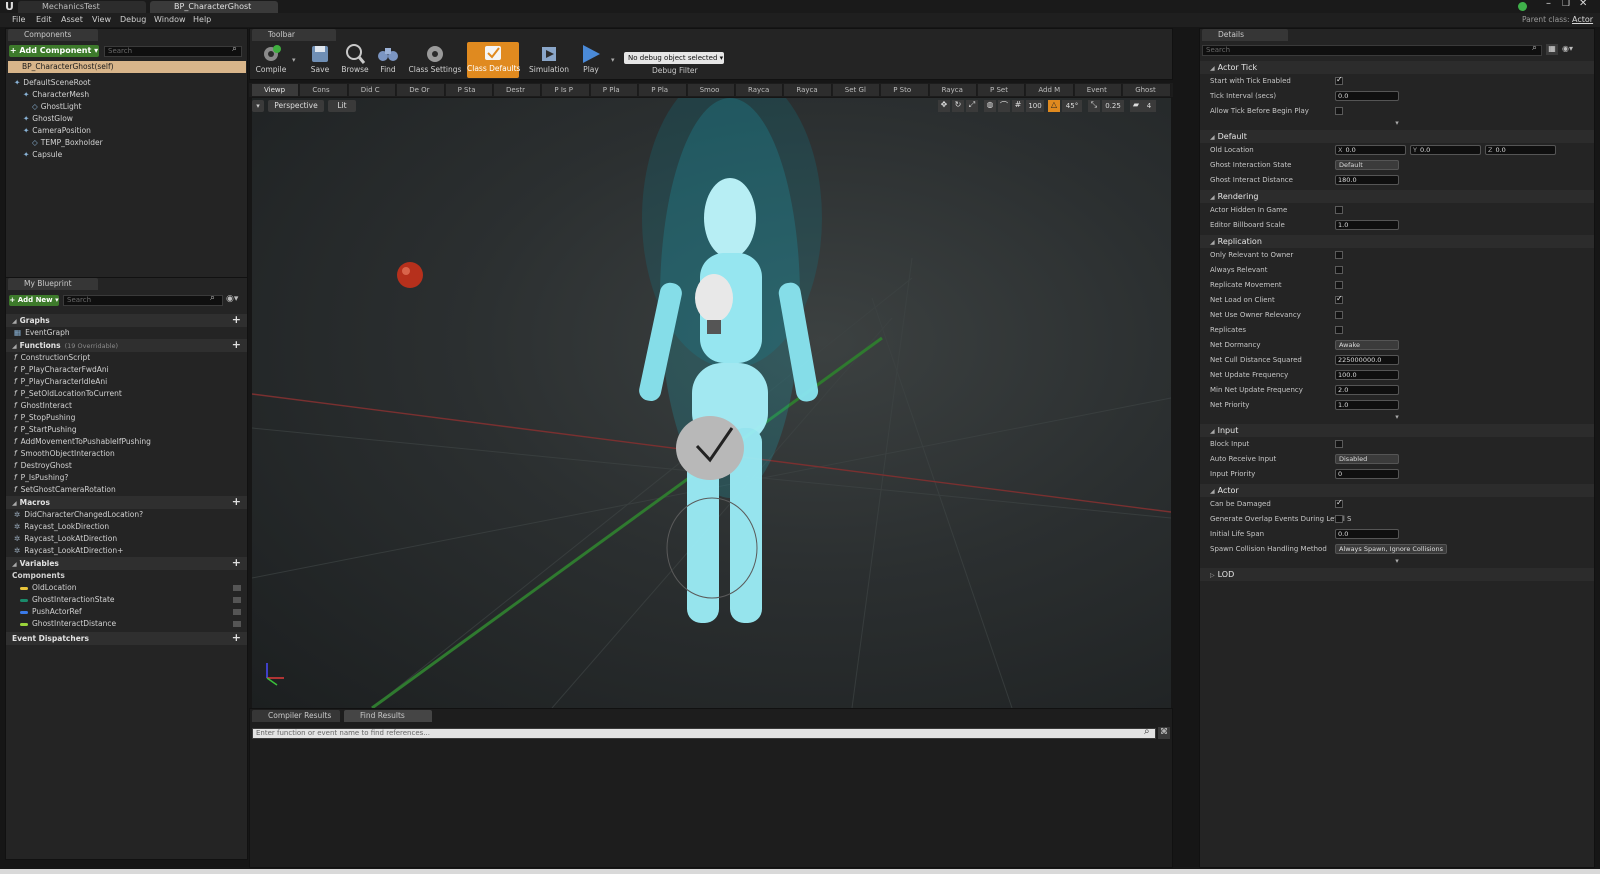 The width and height of the screenshot is (1600, 874). Describe the element at coordinates (143, 300) in the screenshot. I see `blueprint-search-input: Search` at that location.